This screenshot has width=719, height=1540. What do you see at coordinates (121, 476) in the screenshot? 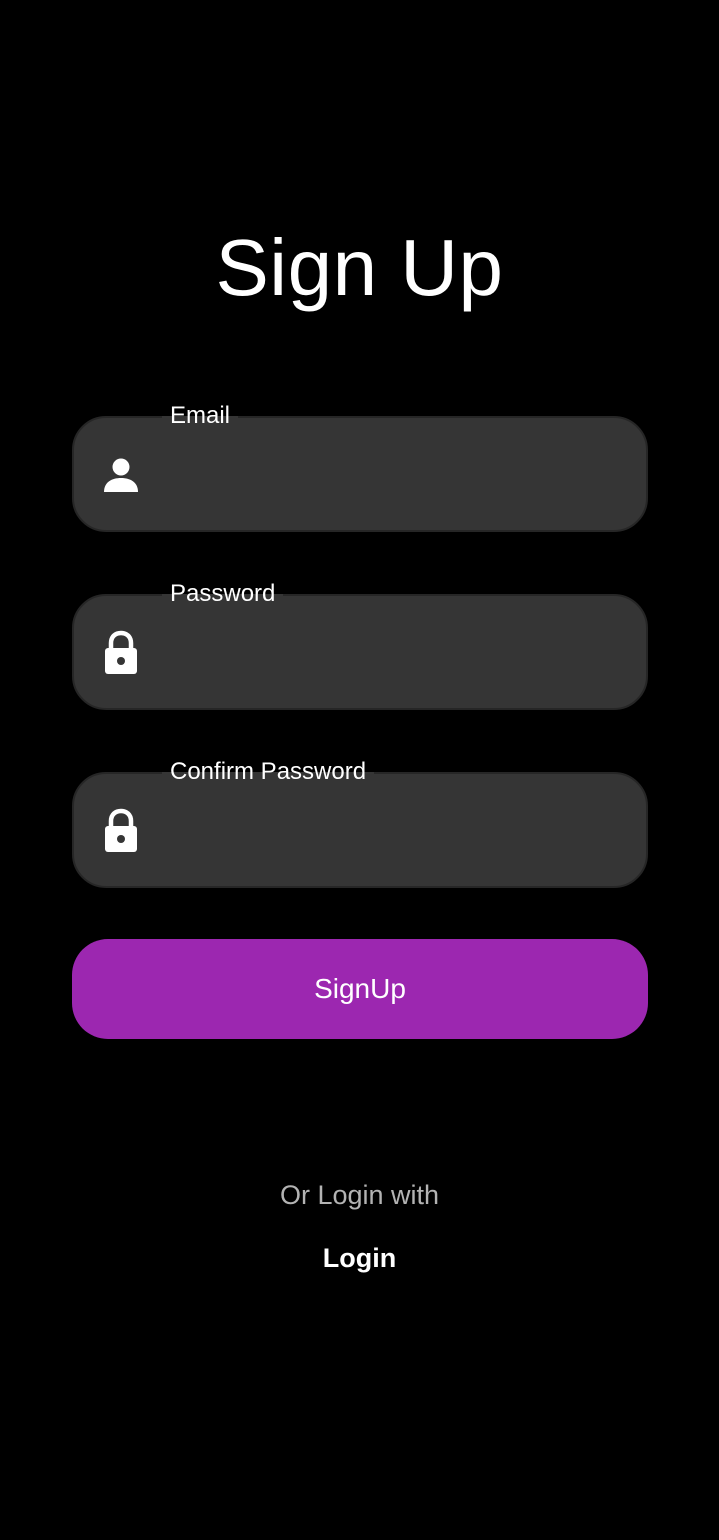
I see `person-icon` at bounding box center [121, 476].